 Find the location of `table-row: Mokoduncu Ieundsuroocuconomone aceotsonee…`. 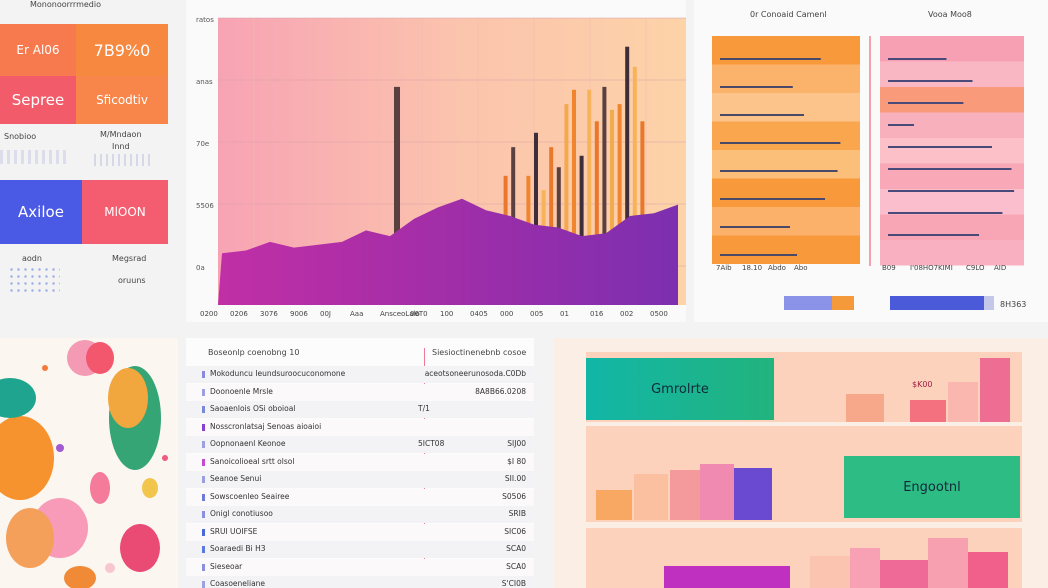

table-row: Mokoduncu Ieundsuroocuconomone aceotsonee… is located at coordinates (360, 374).